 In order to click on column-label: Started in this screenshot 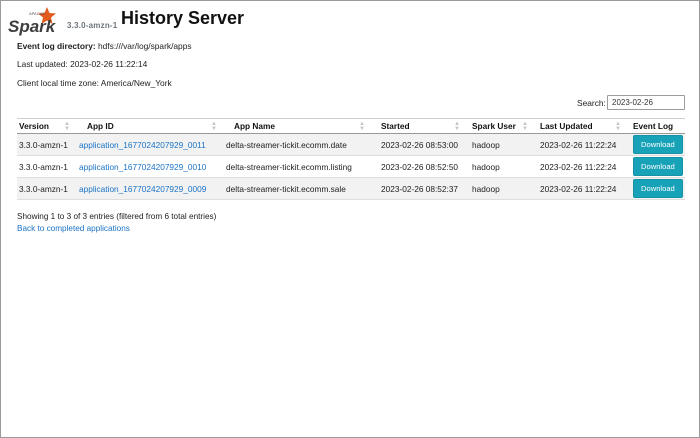, I will do `click(395, 126)`.